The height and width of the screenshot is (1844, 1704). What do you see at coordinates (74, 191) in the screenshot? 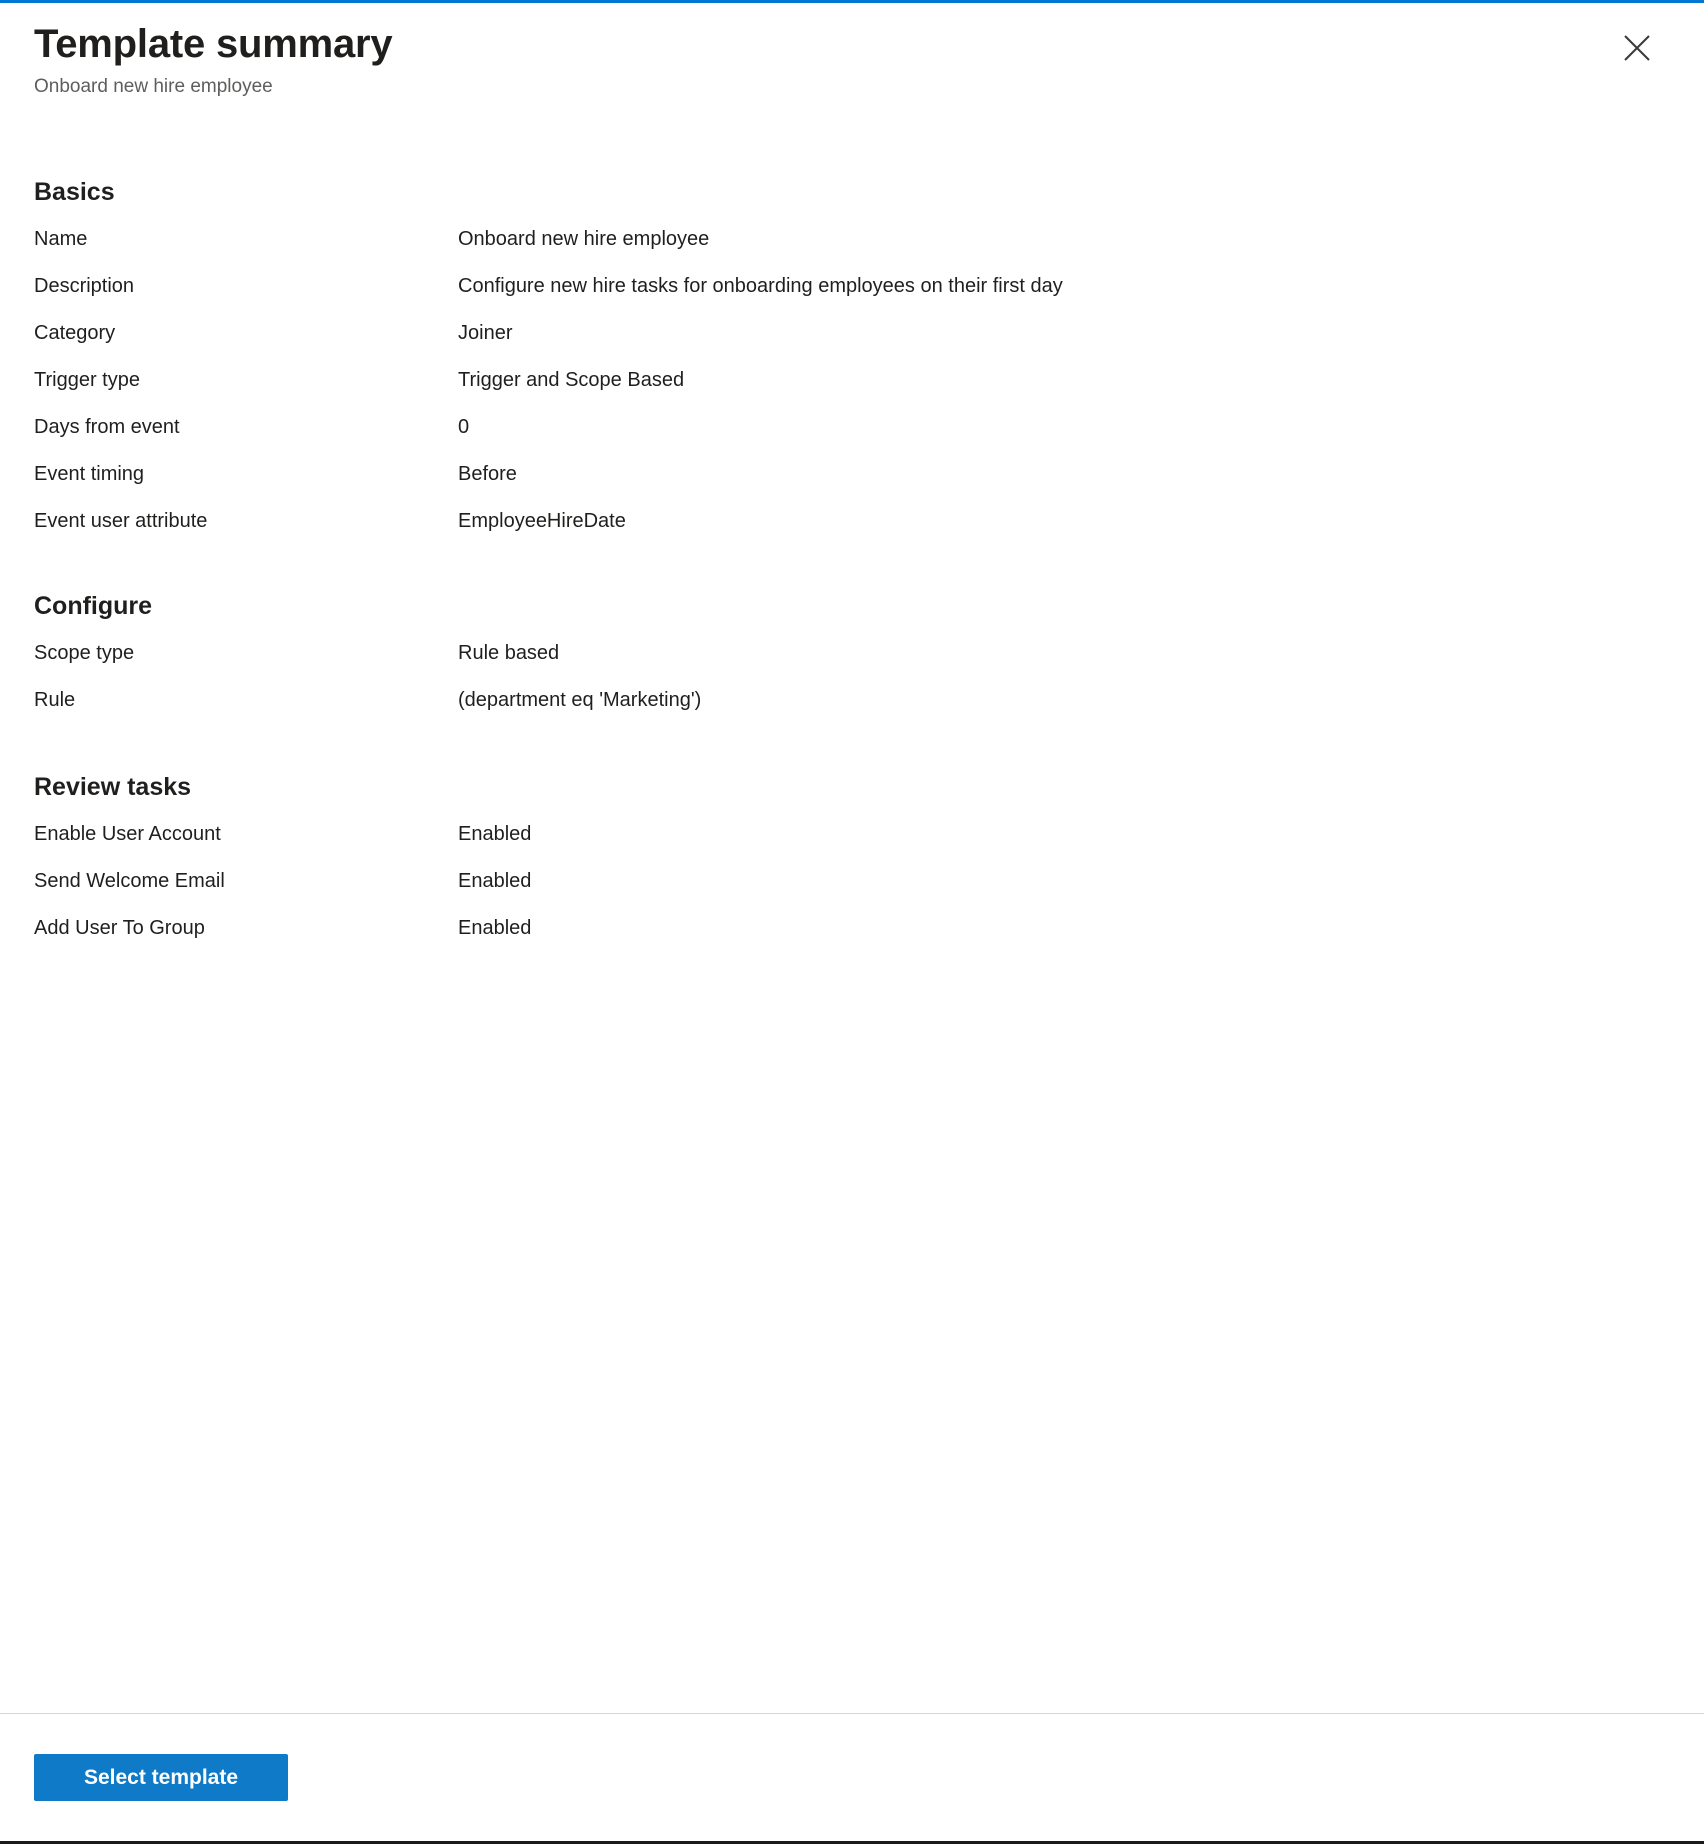
I see `section-heading-basics: Basics` at bounding box center [74, 191].